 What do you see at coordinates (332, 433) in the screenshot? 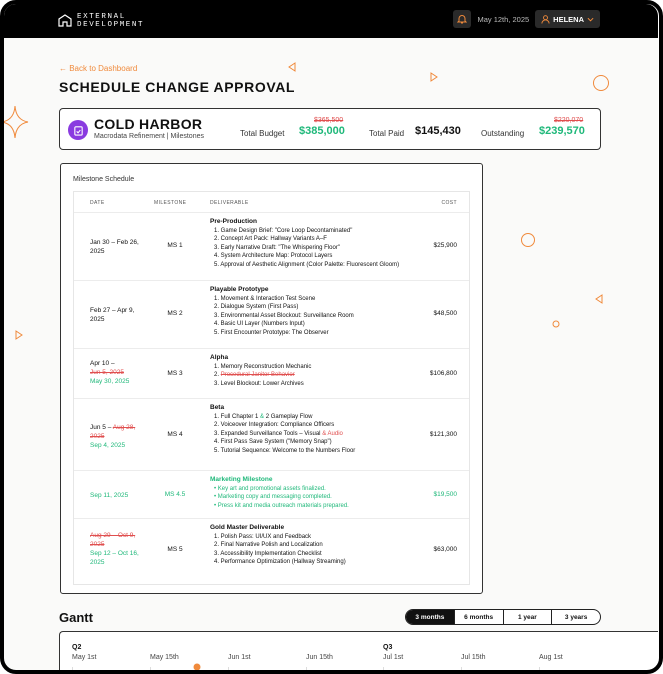
I see `item-added: & Audio` at bounding box center [332, 433].